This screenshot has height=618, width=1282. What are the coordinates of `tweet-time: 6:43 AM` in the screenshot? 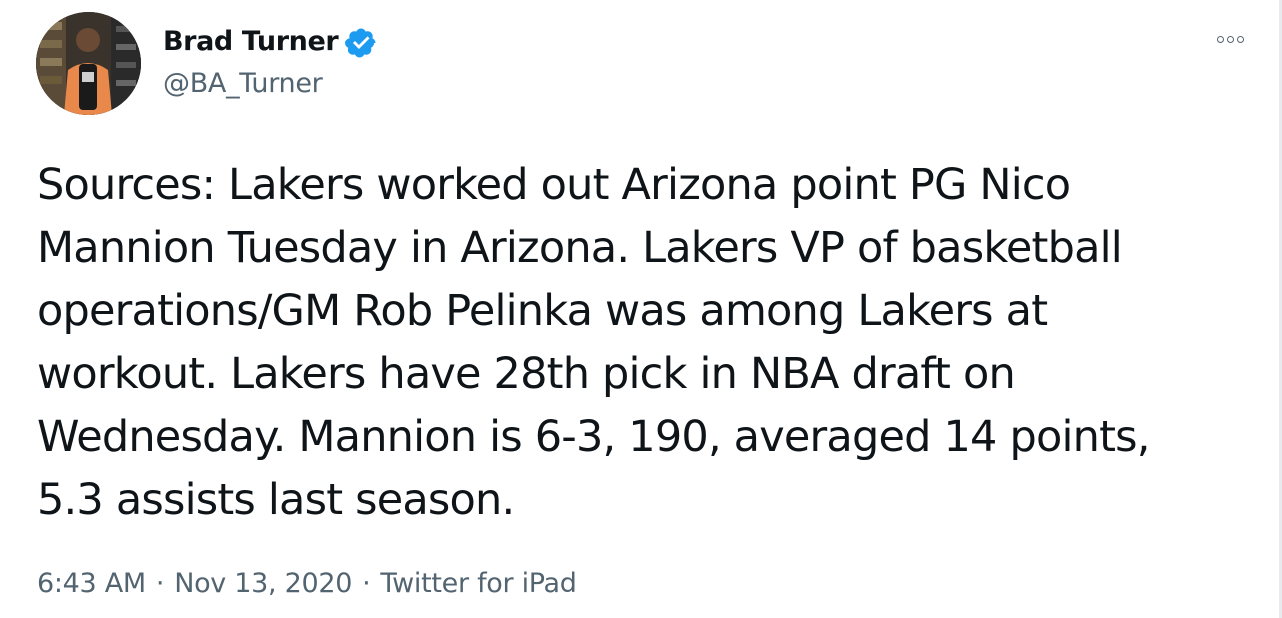 It's located at (91, 584).